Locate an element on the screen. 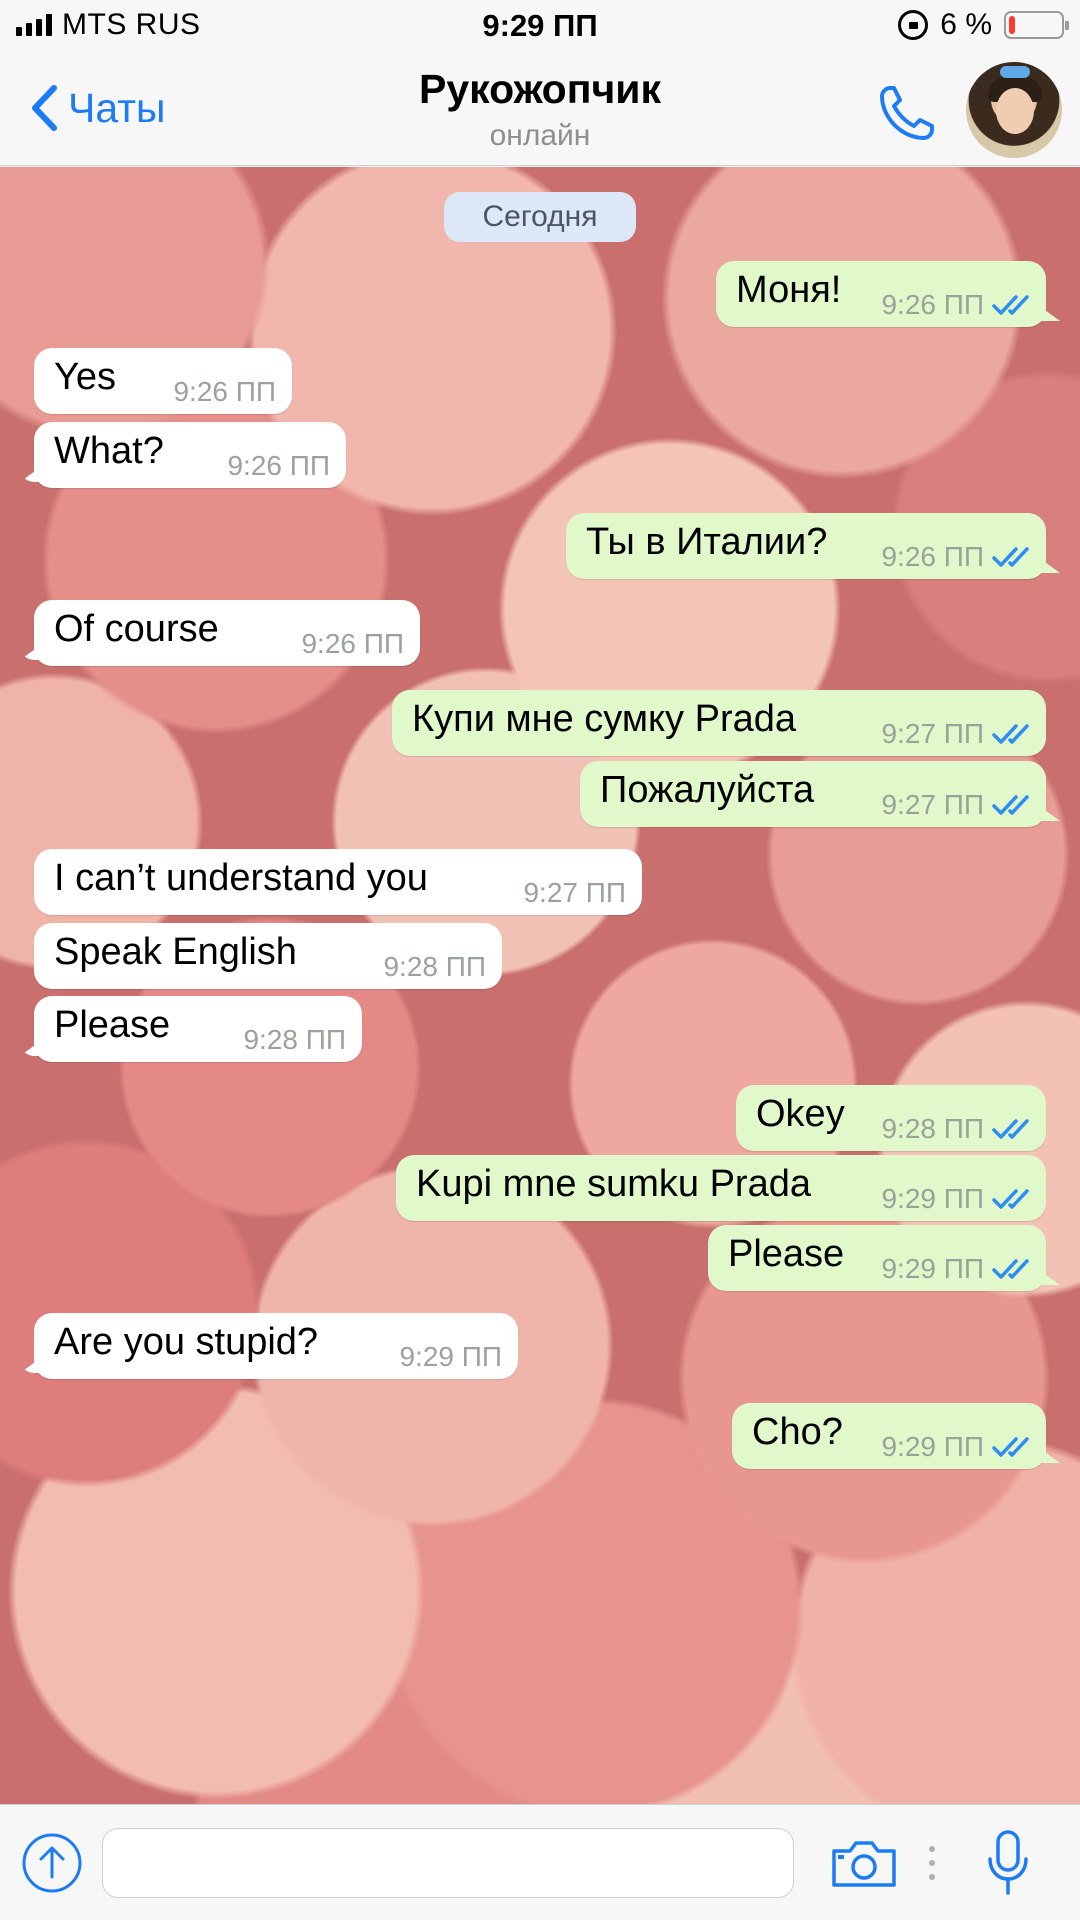  outgoing-message: Kupi mne sumku Prada 9:29 ПП is located at coordinates (721, 1188).